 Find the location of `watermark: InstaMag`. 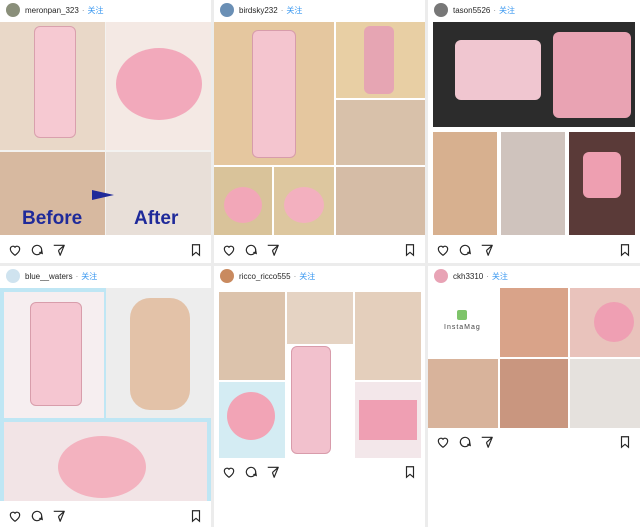

watermark: InstaMag is located at coordinates (462, 327).